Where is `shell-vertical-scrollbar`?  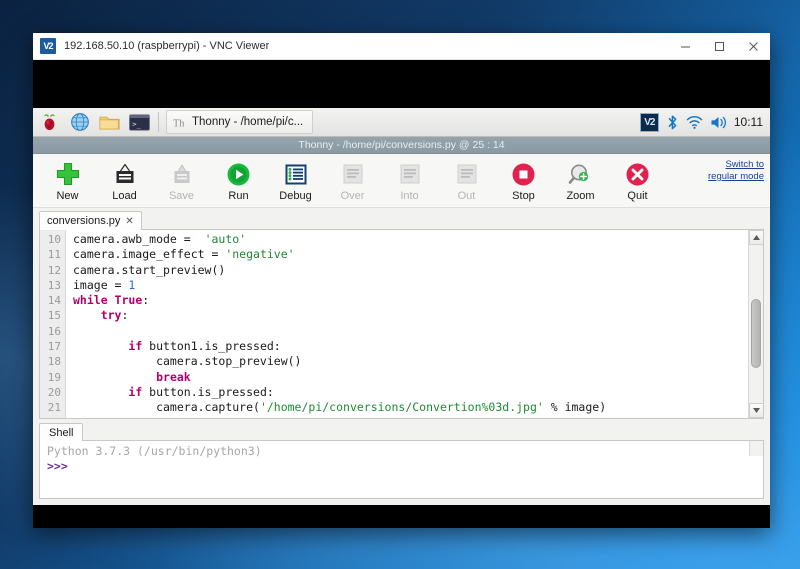 shell-vertical-scrollbar is located at coordinates (756, 448).